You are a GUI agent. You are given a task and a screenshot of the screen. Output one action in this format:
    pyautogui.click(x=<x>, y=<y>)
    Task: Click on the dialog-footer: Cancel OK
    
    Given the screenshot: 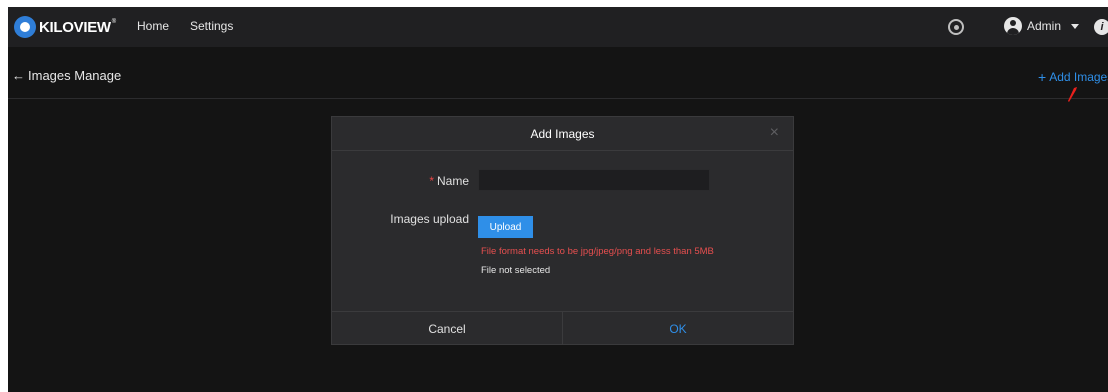 What is the action you would take?
    pyautogui.click(x=562, y=328)
    